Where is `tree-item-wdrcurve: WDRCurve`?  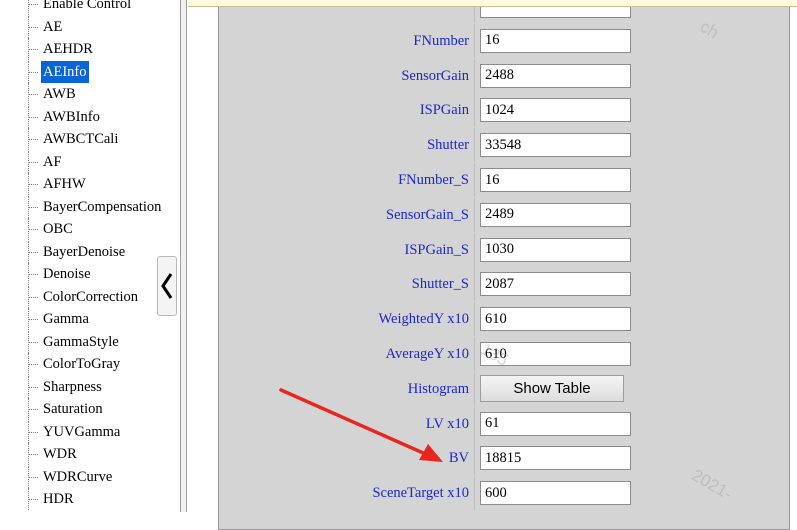
tree-item-wdrcurve: WDRCurve is located at coordinates (90, 476).